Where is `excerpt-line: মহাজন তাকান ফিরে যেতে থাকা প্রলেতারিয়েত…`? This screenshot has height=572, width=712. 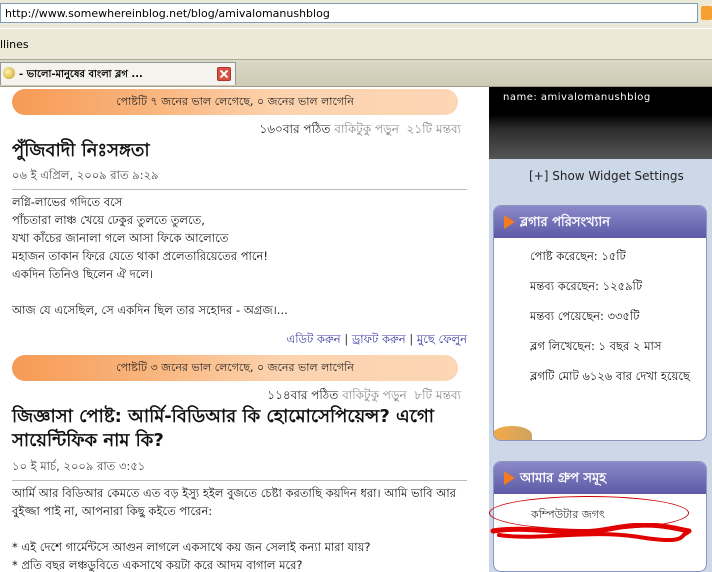 excerpt-line: মহাজন তাকান ফিরে যেতে থাকা প্রলেতারিয়েত… is located at coordinates (140, 256).